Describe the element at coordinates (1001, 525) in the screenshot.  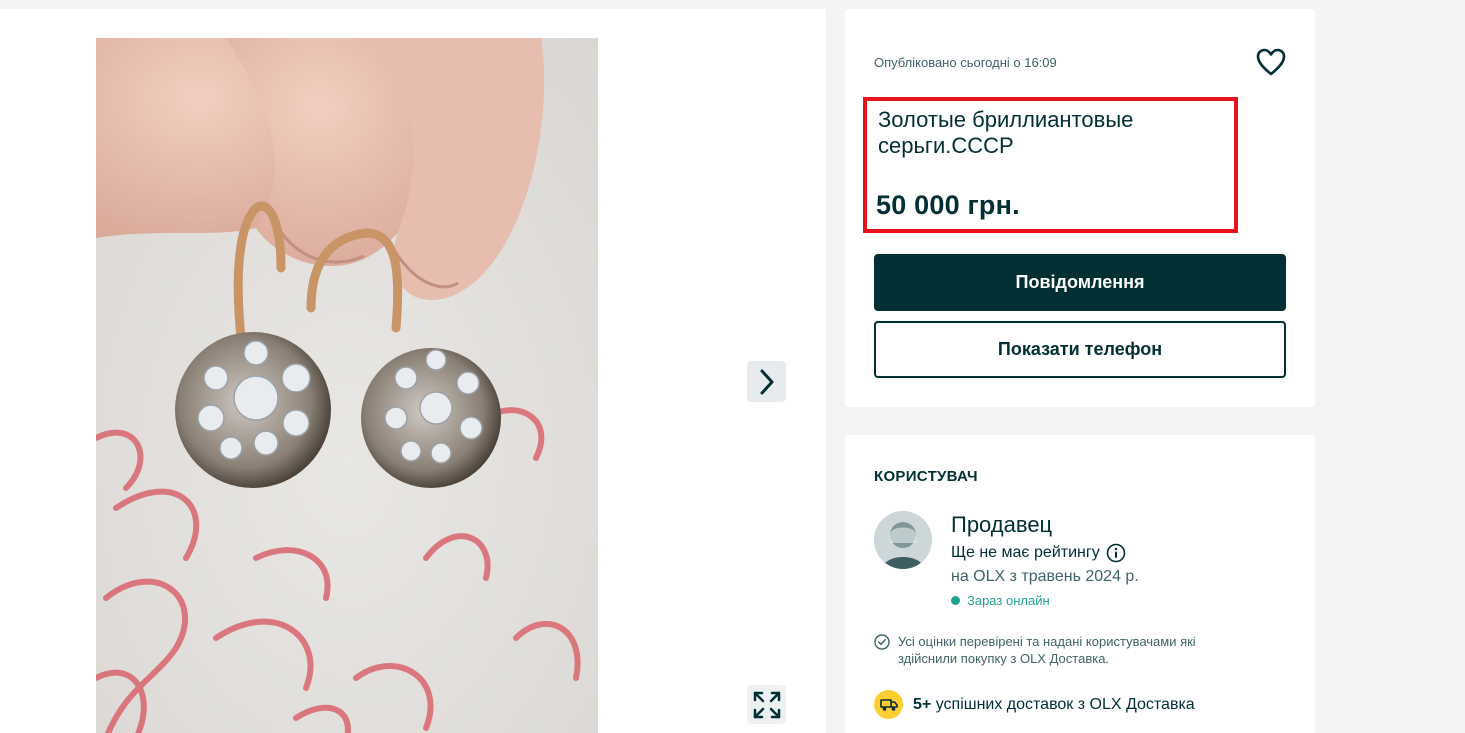
I see `seller-name: Продавец` at that location.